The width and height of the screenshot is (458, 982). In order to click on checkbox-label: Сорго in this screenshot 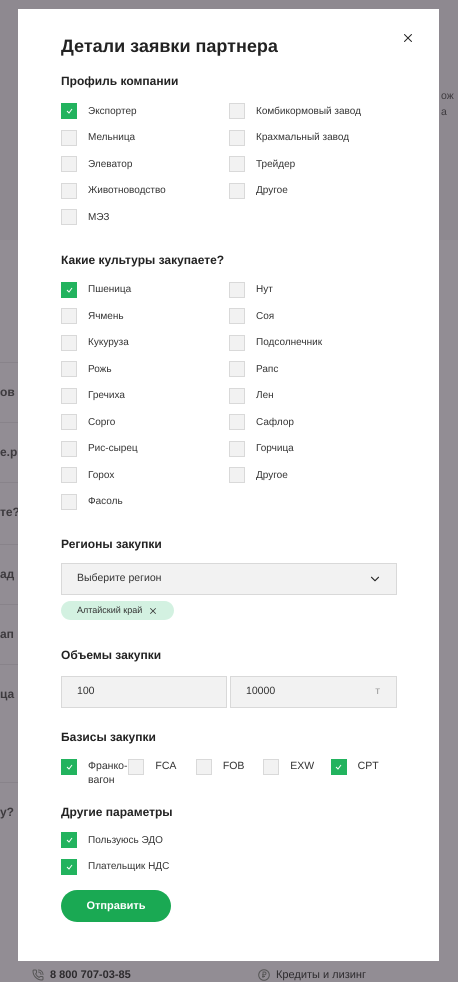, I will do `click(102, 423)`.